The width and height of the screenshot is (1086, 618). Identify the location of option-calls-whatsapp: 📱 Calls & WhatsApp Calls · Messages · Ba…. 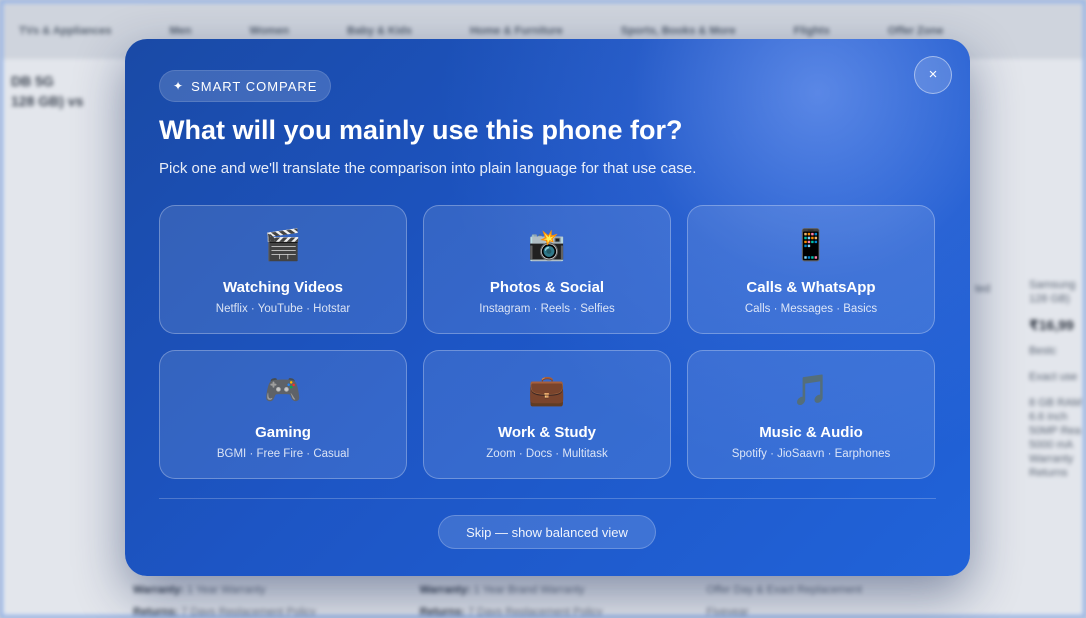
(811, 269).